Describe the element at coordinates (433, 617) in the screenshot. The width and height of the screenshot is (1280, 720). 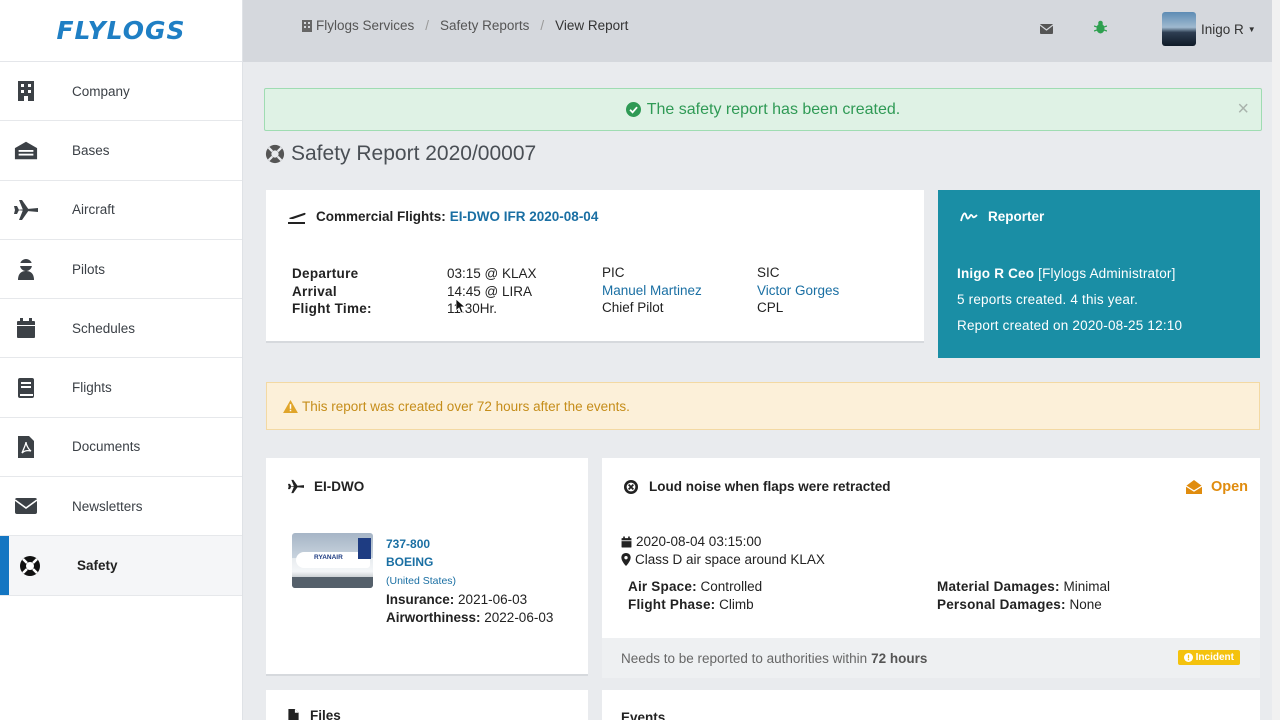
I see `airworthiness-label: Airworthiness:` at that location.